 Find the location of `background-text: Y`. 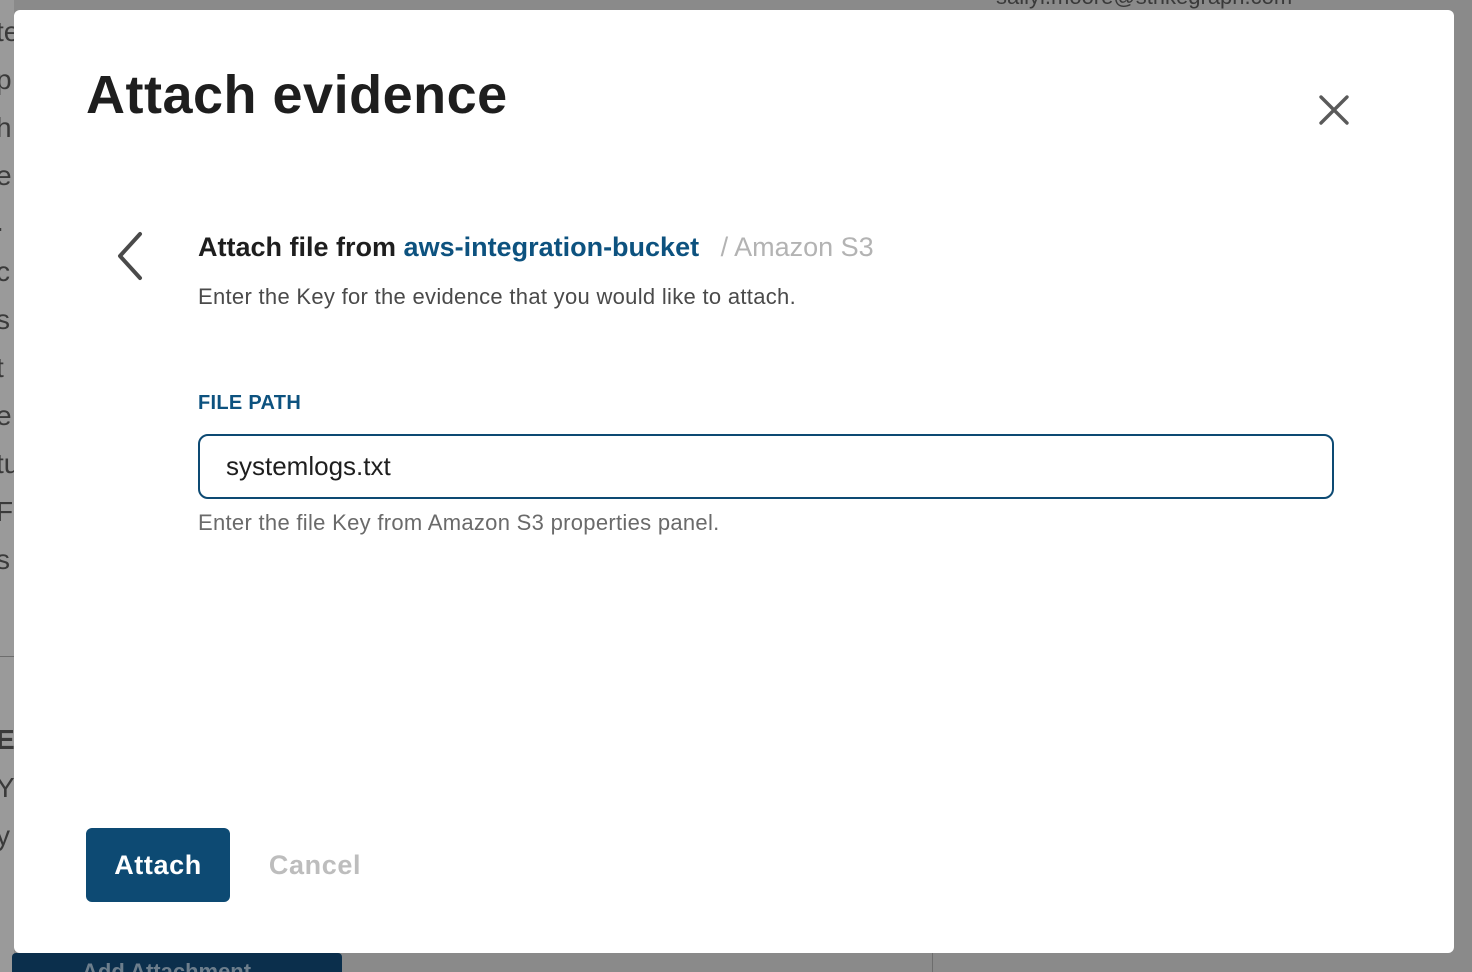

background-text: Y is located at coordinates (7, 787).